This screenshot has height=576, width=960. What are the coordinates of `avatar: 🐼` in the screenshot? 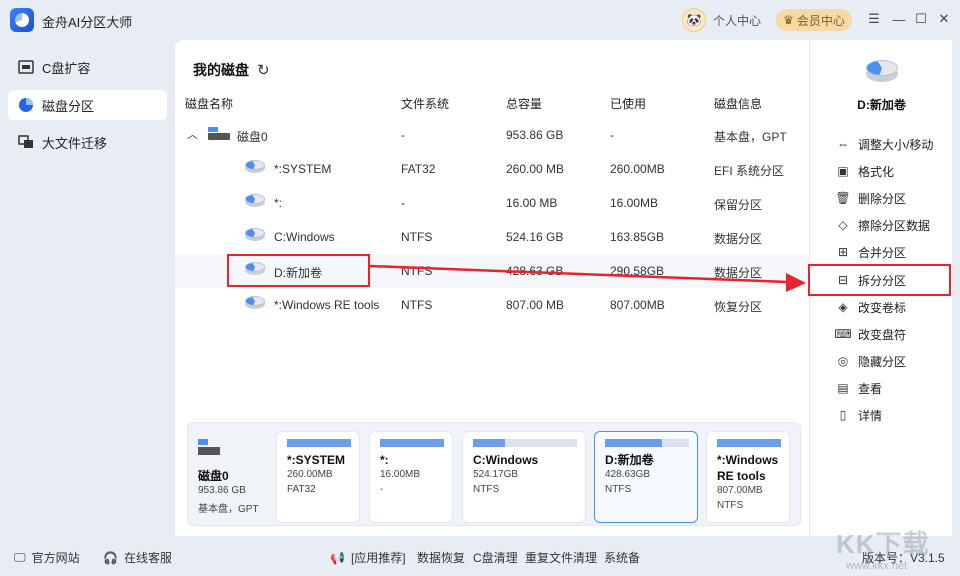 It's located at (694, 20).